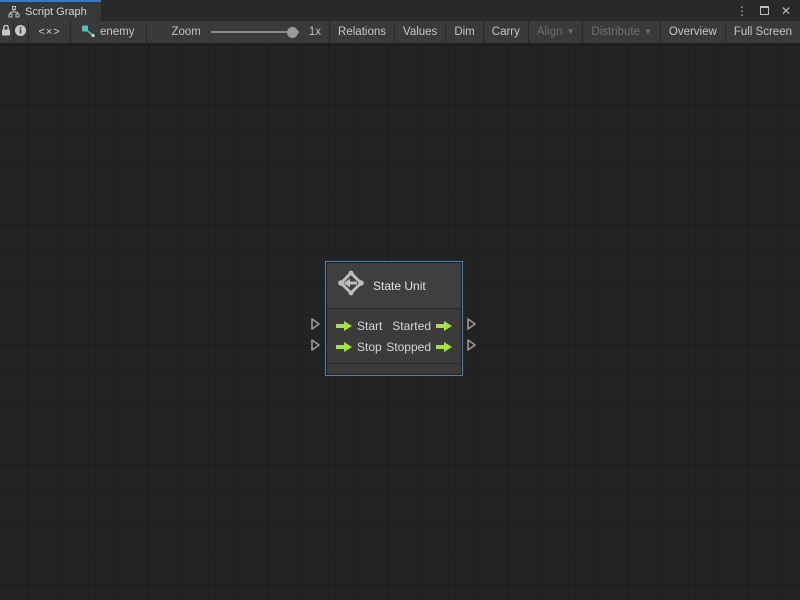  I want to click on port-row: Start Started, so click(394, 325).